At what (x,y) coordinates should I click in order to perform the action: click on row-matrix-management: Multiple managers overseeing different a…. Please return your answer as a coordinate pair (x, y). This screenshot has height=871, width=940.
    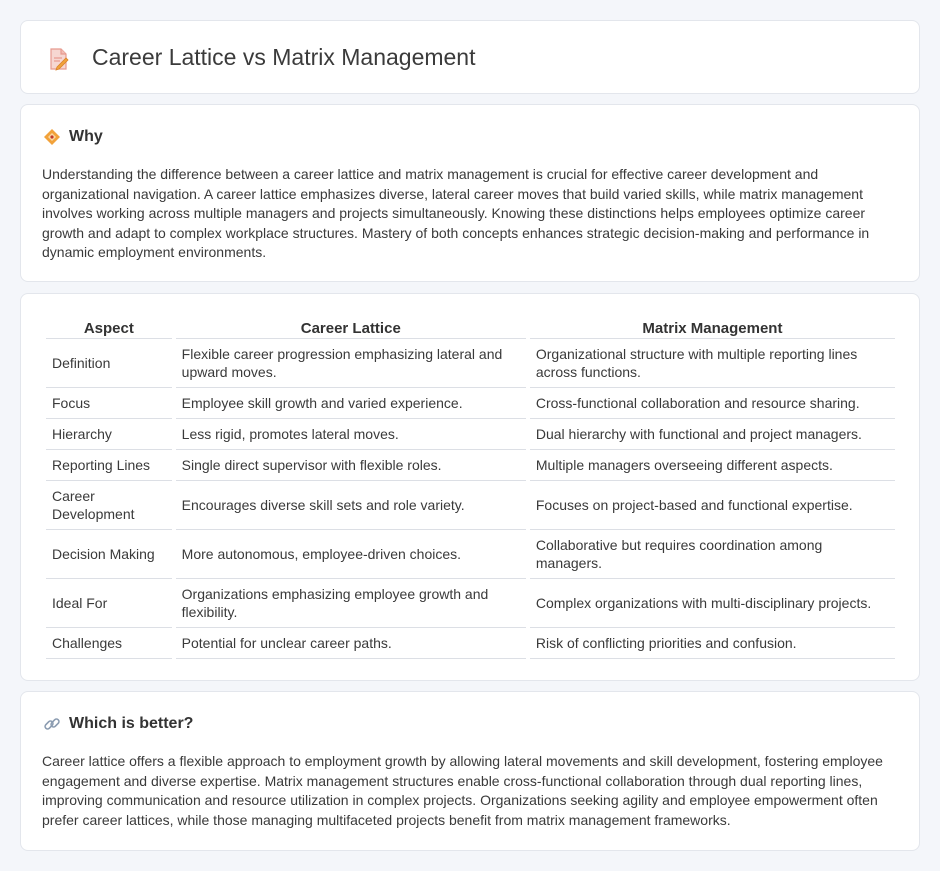
    Looking at the image, I should click on (712, 465).